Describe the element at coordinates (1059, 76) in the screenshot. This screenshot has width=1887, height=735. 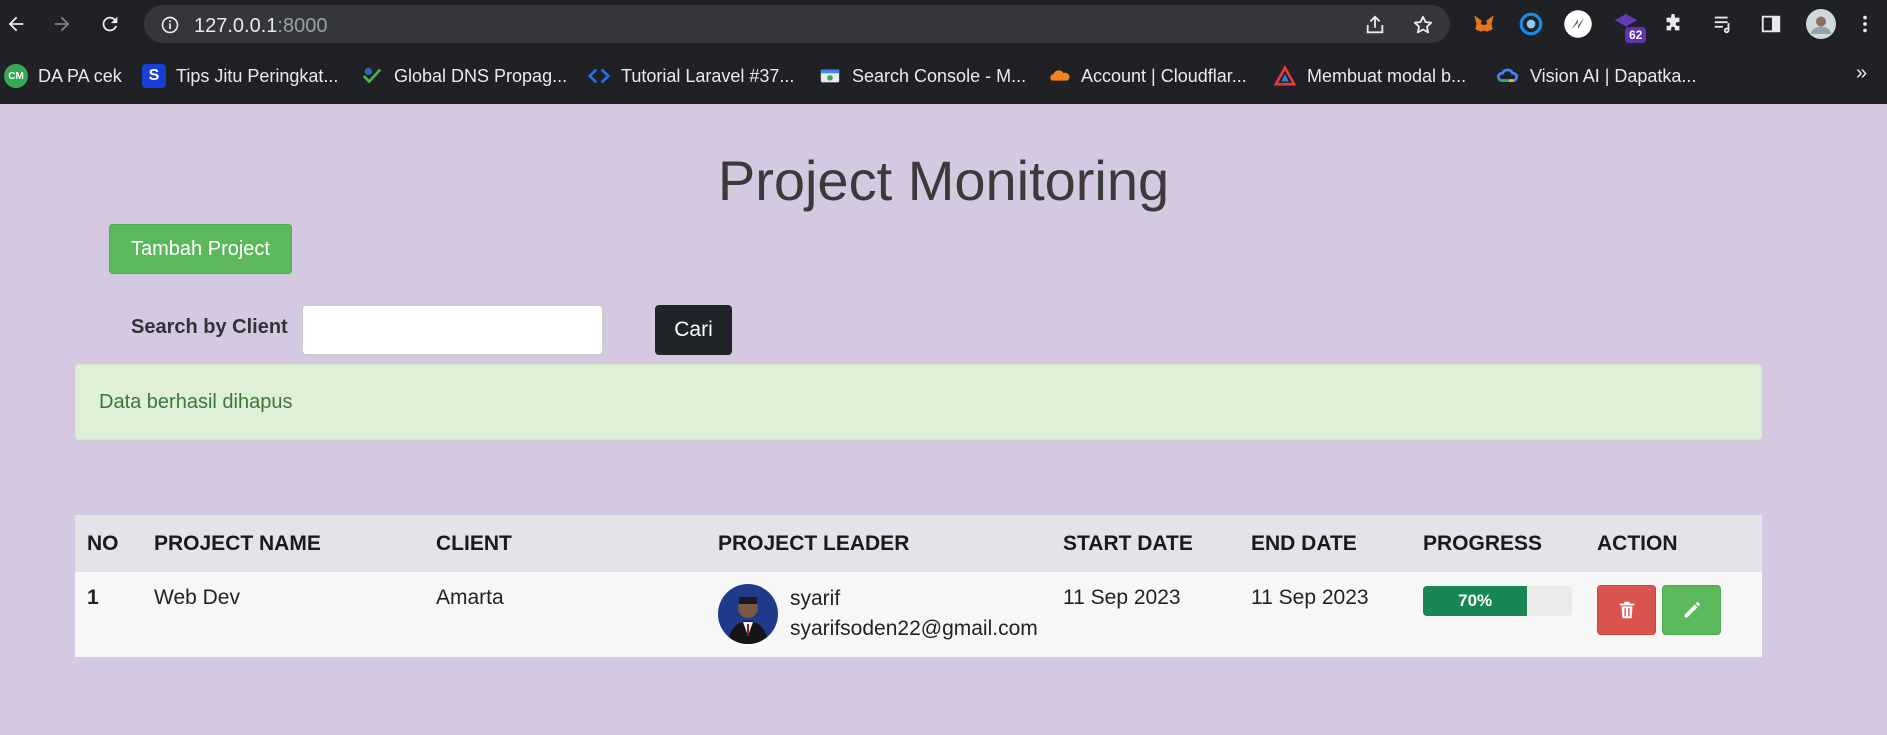
I see `cloudflare-icon` at that location.